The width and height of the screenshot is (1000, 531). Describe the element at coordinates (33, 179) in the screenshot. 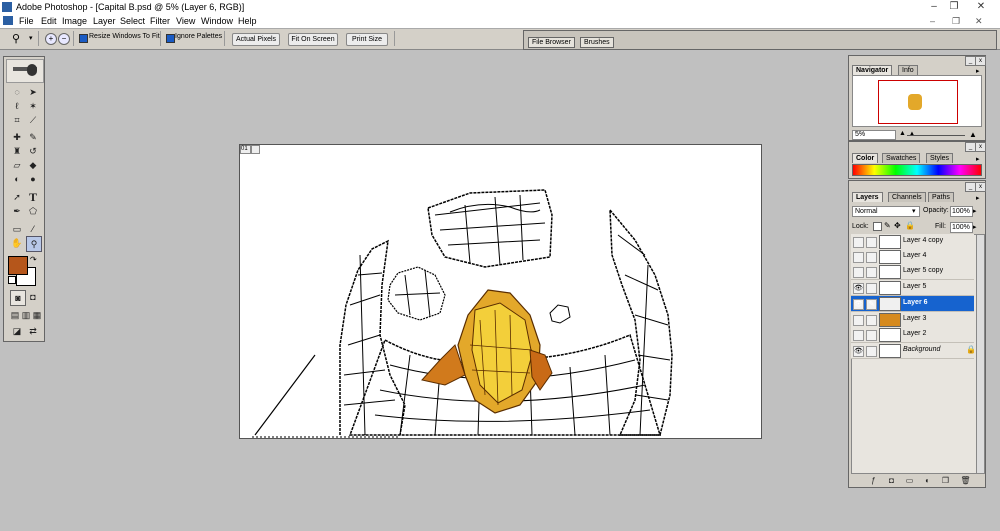

I see `dodge-tool-icon: ●` at that location.